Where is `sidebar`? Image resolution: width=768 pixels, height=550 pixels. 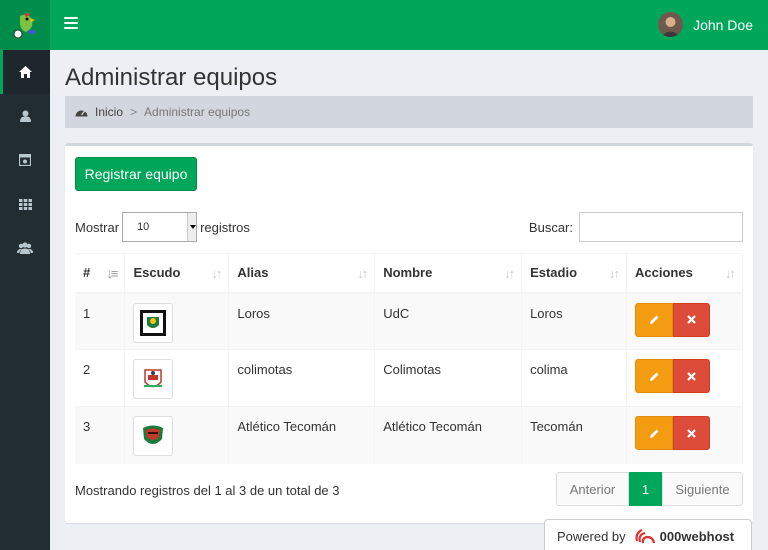 sidebar is located at coordinates (25, 300).